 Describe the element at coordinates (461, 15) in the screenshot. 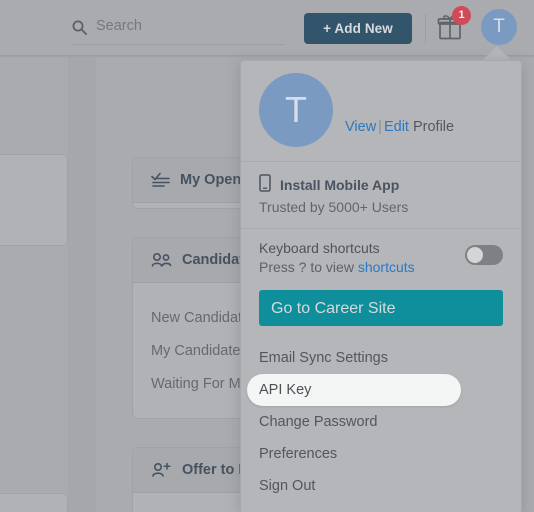

I see `gift-badge: 1` at that location.